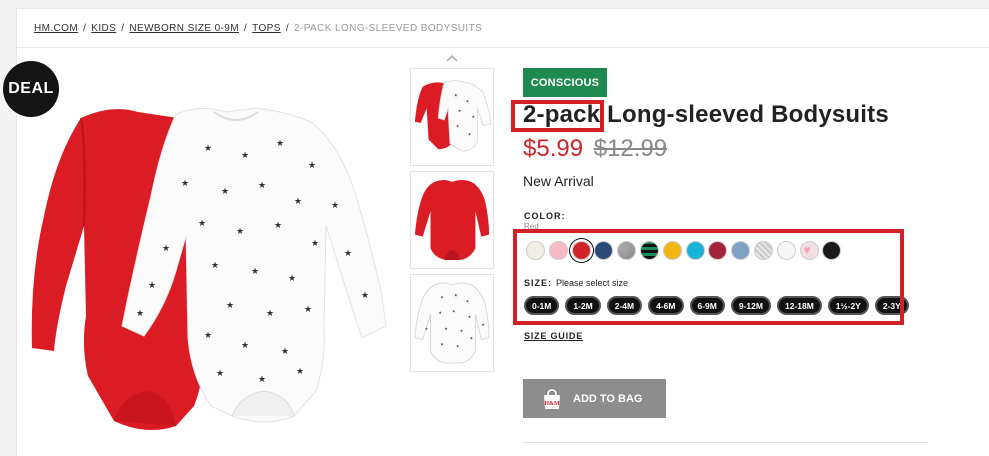 This screenshot has width=989, height=456. I want to click on thumbnail-white: ★ ★ ★ ★ ★ ★ ★ ★ ★ ★ ★ ★ ★, so click(452, 323).